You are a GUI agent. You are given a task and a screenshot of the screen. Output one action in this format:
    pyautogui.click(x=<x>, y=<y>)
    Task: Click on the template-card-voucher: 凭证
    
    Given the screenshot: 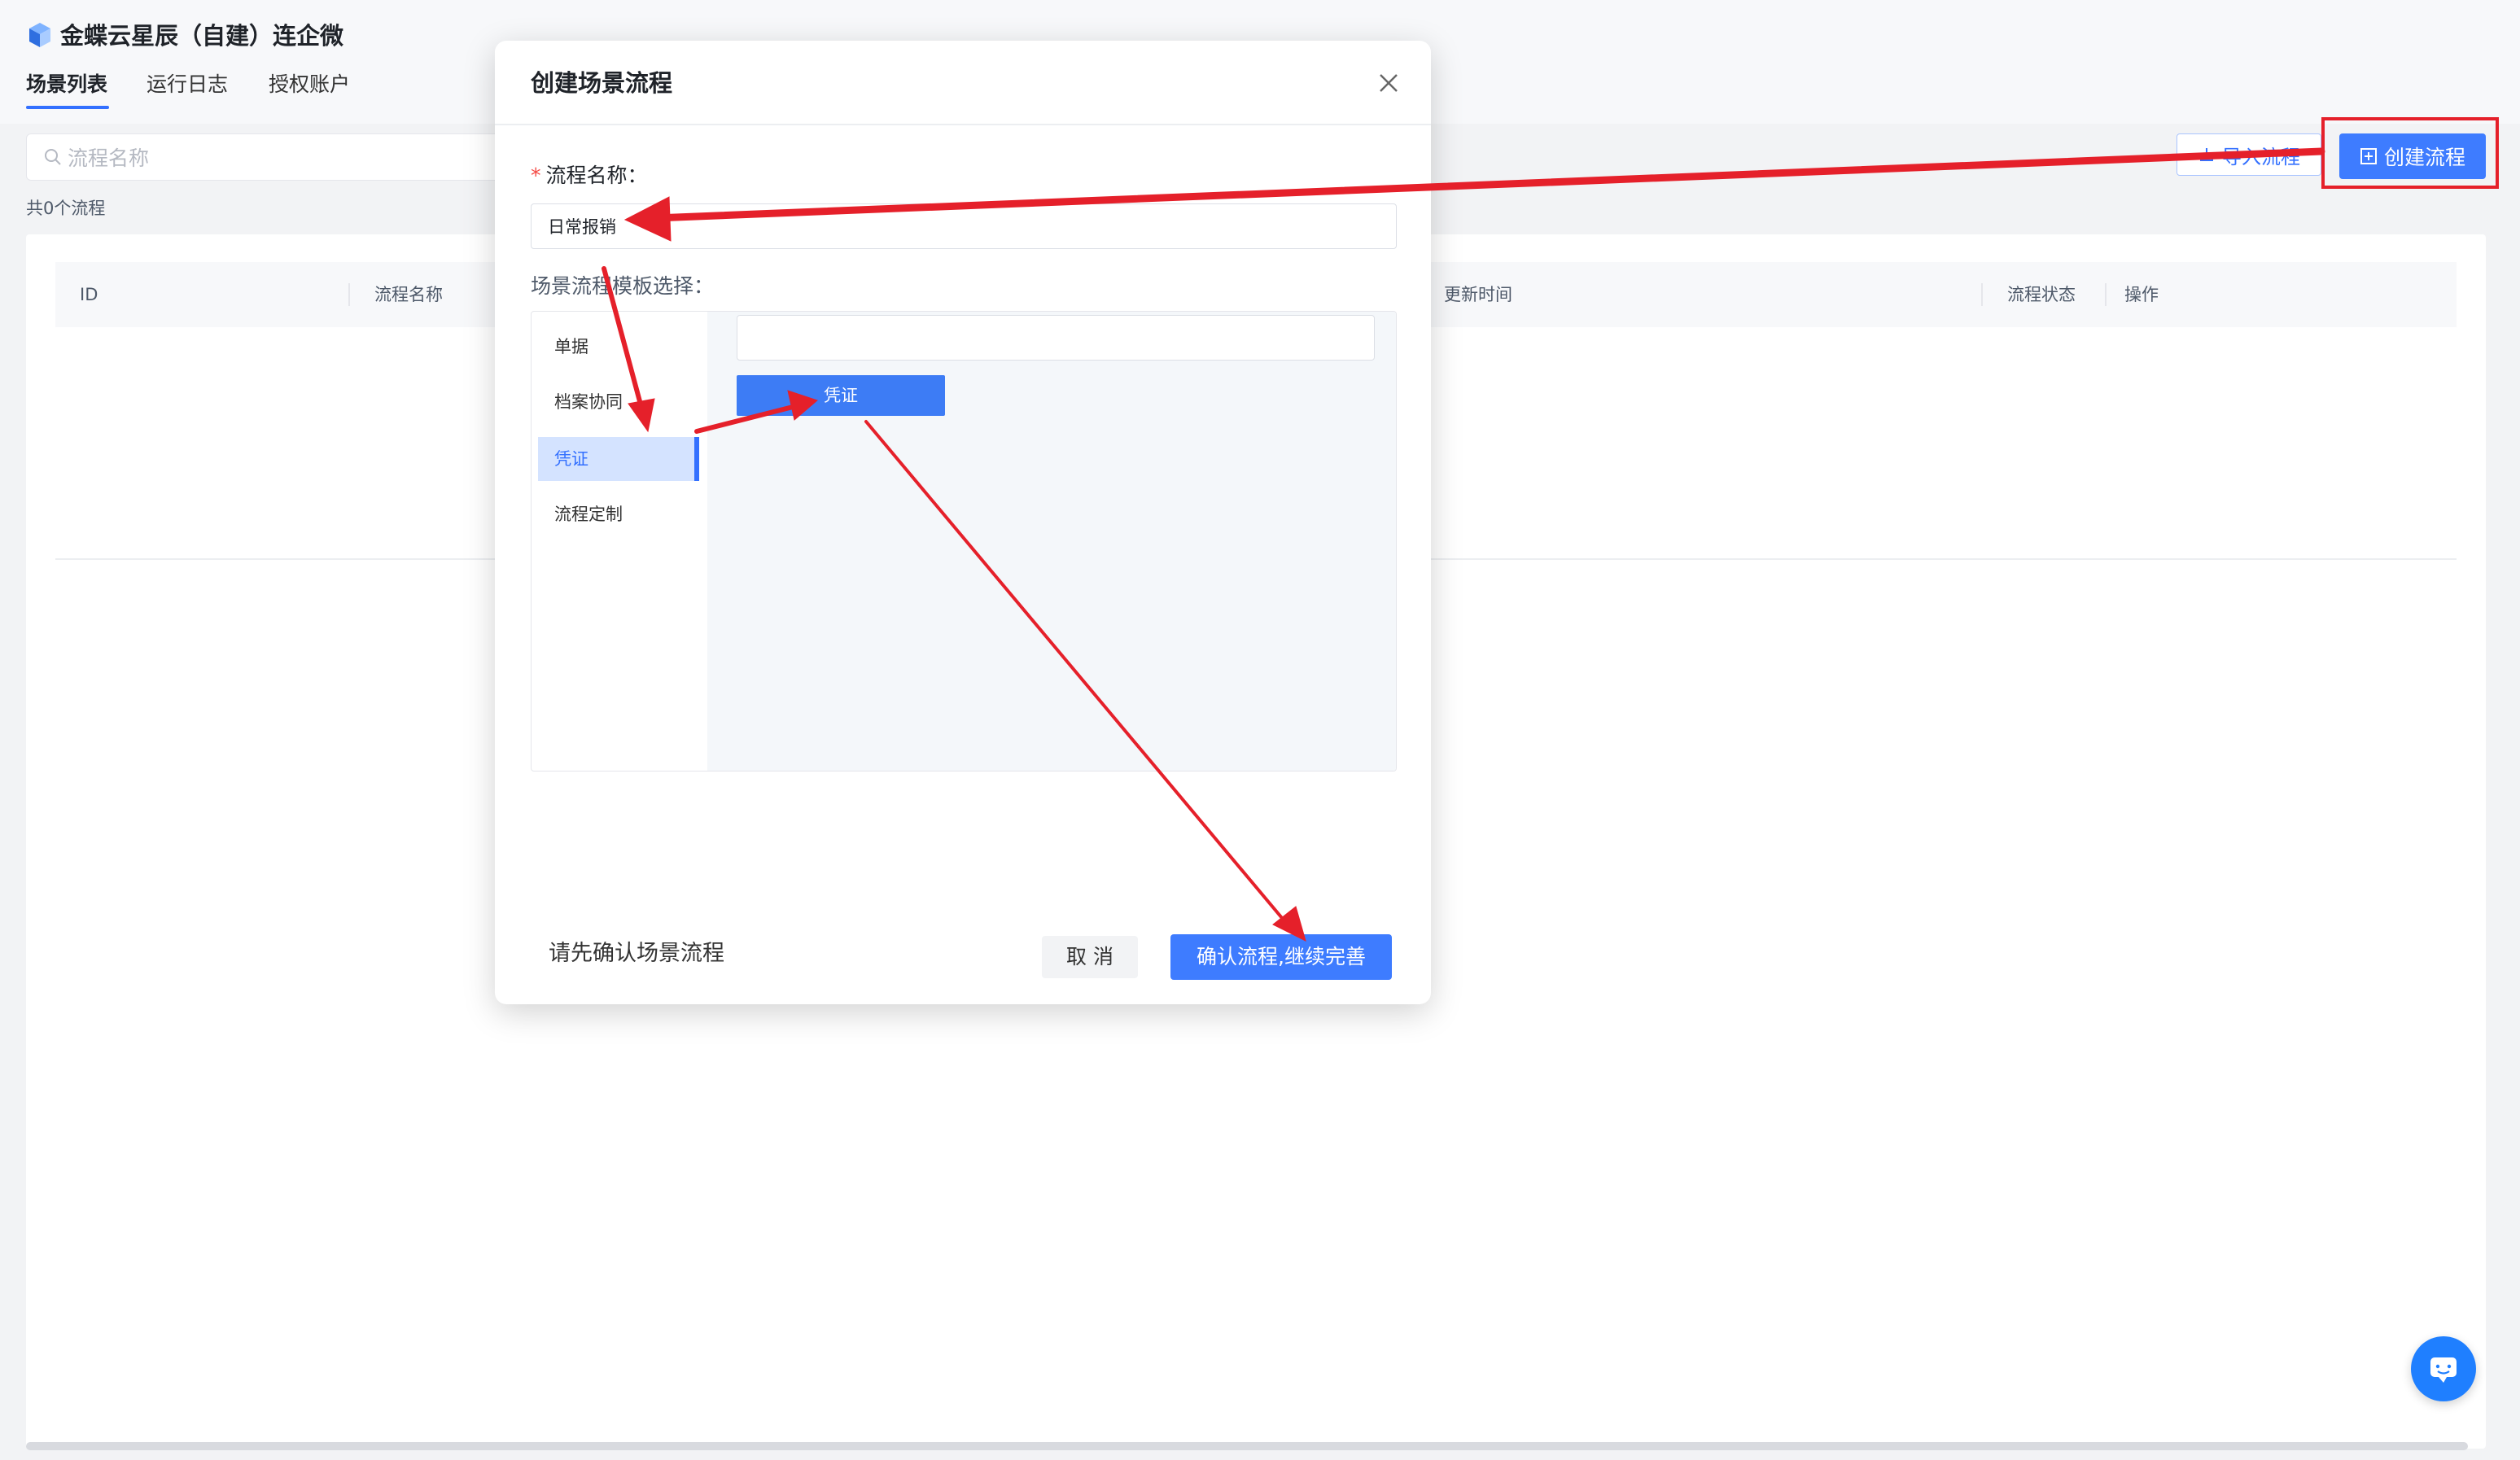 What is the action you would take?
    pyautogui.click(x=841, y=395)
    